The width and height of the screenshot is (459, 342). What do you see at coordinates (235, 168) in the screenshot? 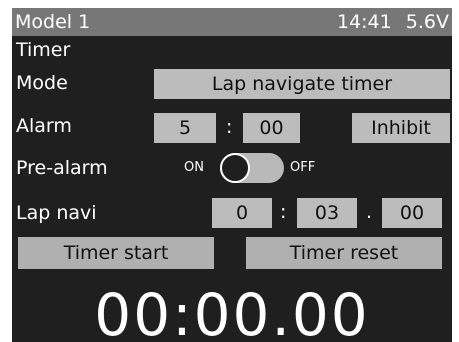
I see `toggle-knob` at bounding box center [235, 168].